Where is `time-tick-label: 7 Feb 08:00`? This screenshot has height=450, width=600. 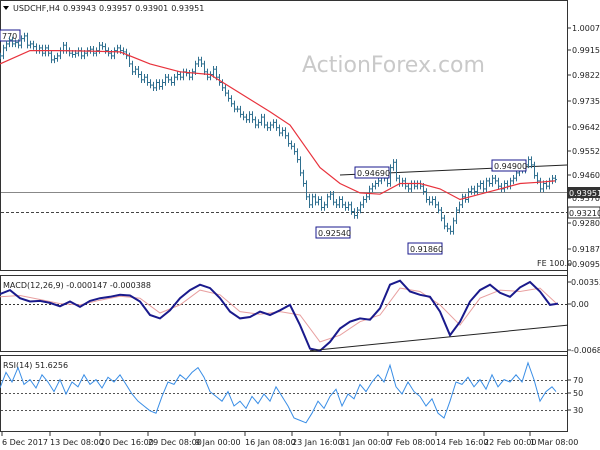
time-tick-label: 7 Feb 08:00 is located at coordinates (411, 442).